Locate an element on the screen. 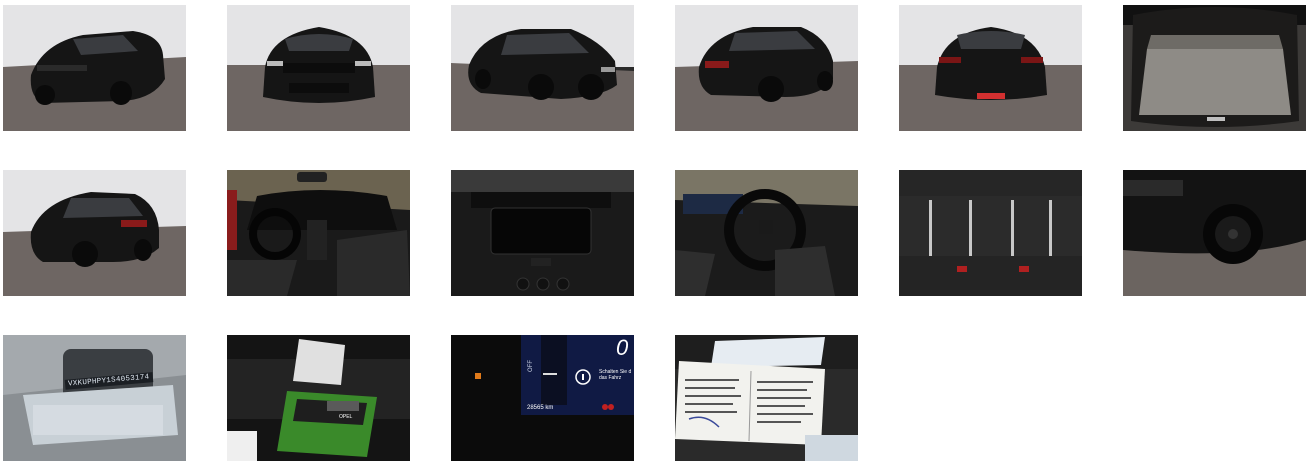  photo-service-booklet is located at coordinates (766, 398).